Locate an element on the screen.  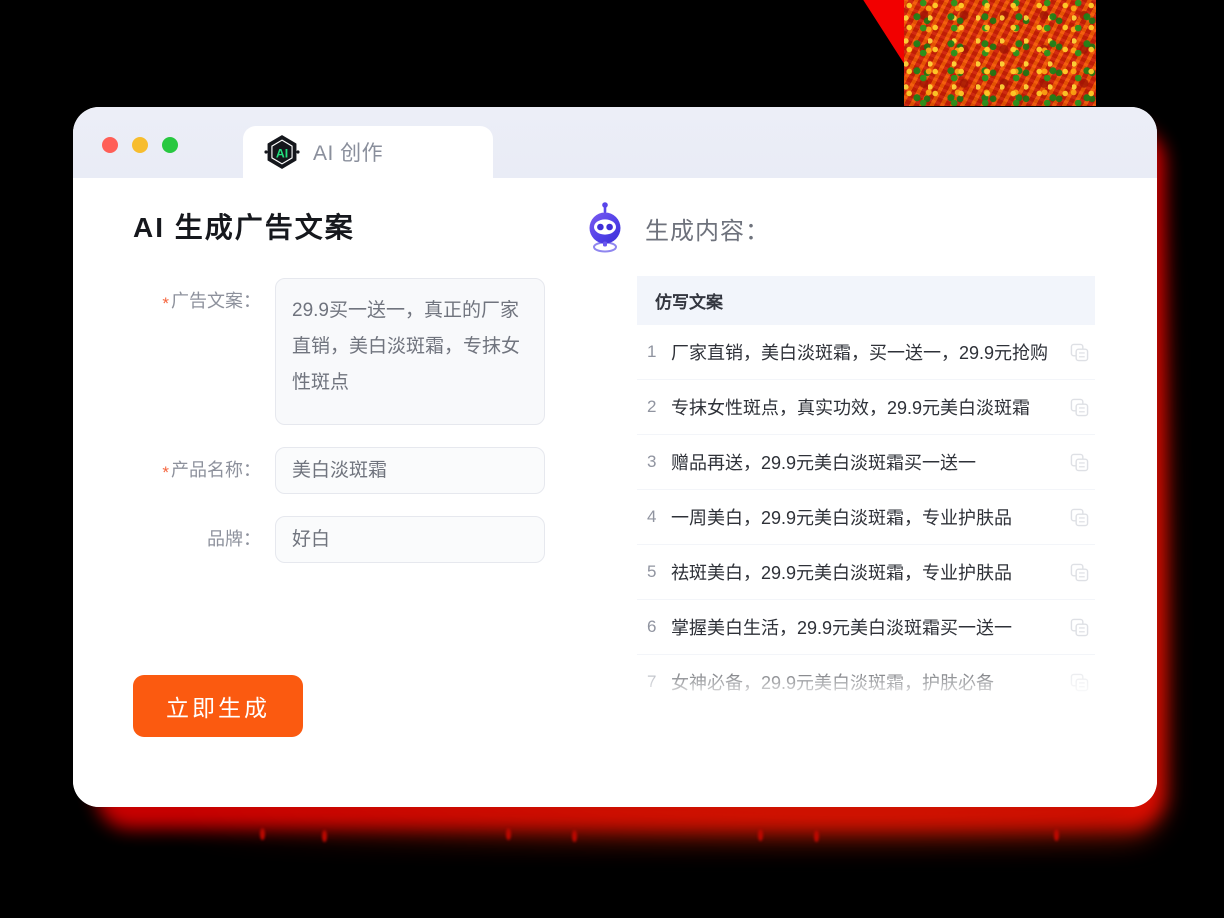
row-text: 赠品再送，29.9元美白淡斑霜买一送一 is located at coordinates (824, 463).